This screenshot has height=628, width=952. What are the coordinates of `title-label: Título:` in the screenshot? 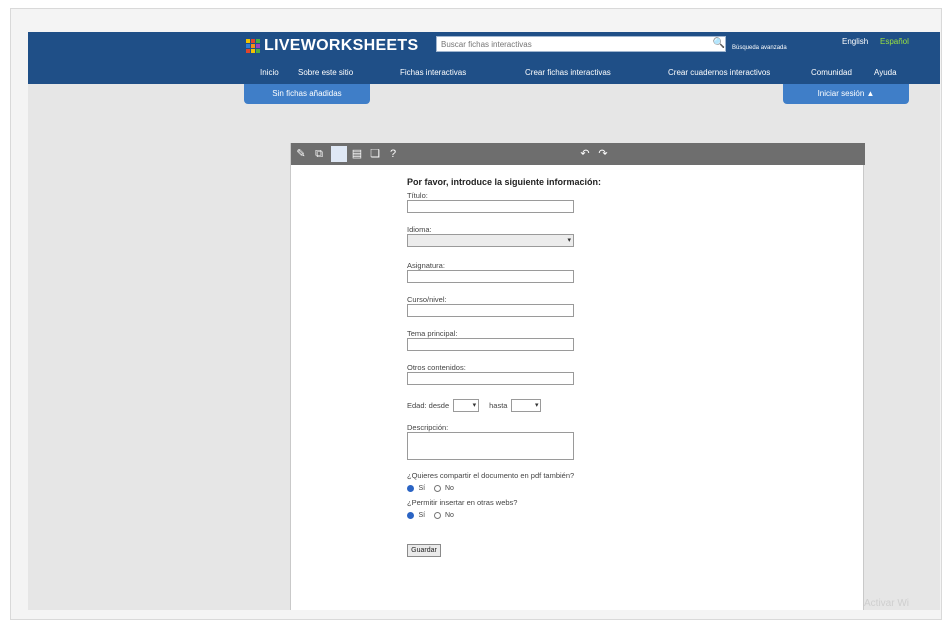 It's located at (417, 195).